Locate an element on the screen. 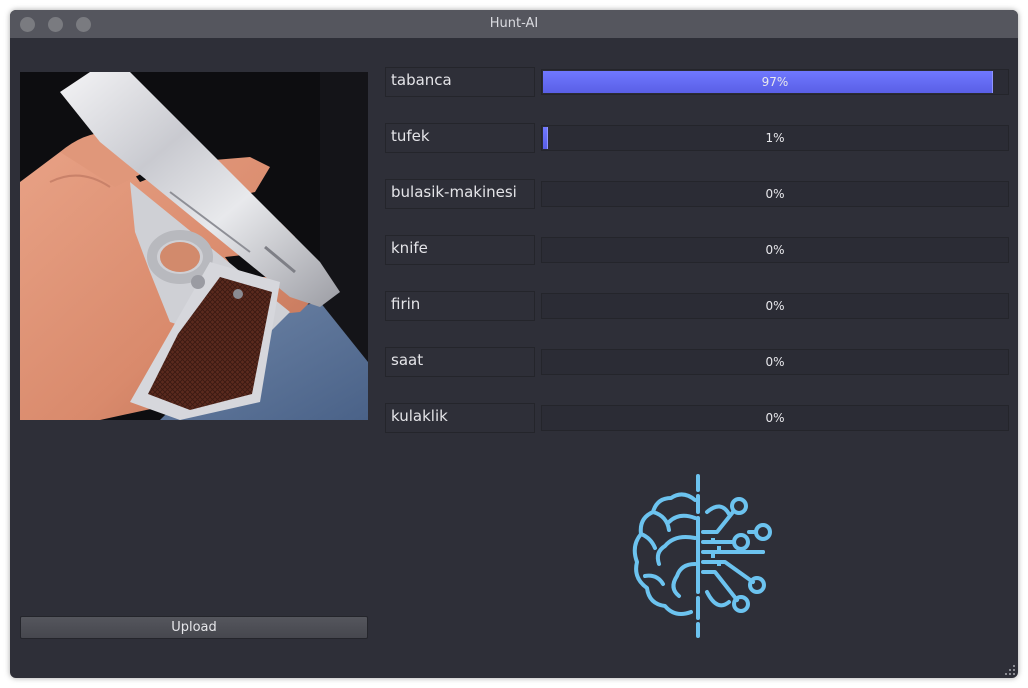 The height and width of the screenshot is (688, 1028). progress-knife: 0% is located at coordinates (775, 250).